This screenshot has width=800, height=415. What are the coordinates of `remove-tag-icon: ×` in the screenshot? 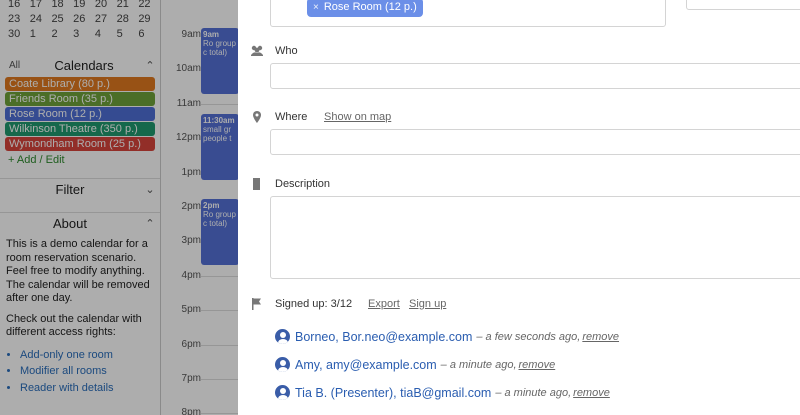 It's located at (316, 7).